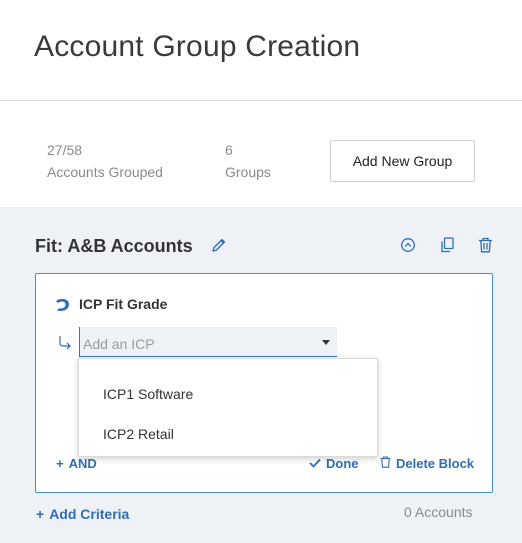 The height and width of the screenshot is (543, 522). I want to click on dropdown-option: ICP1 Software, so click(148, 394).